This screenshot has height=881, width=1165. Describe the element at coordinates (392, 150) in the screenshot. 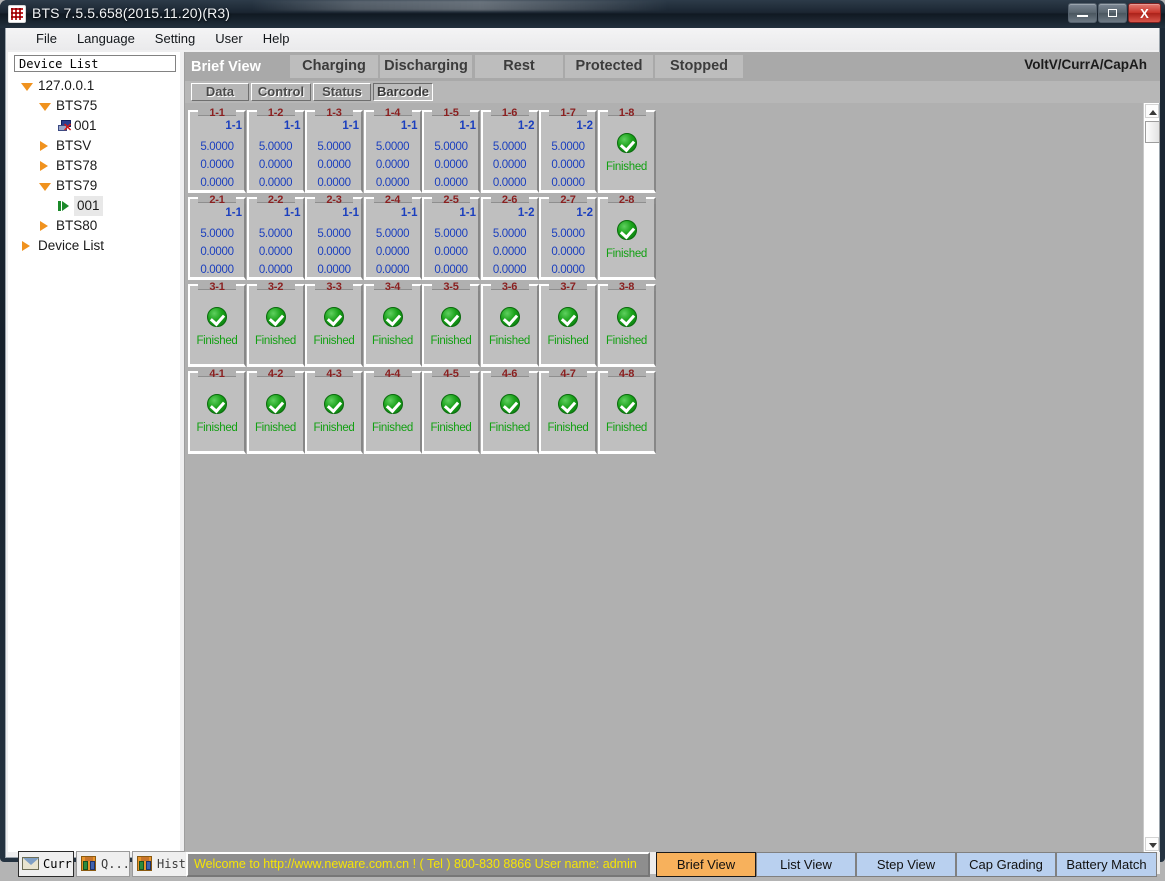

I see `channel-cell: 1-4 1-1 5.0000 0.0000 0.0000` at that location.